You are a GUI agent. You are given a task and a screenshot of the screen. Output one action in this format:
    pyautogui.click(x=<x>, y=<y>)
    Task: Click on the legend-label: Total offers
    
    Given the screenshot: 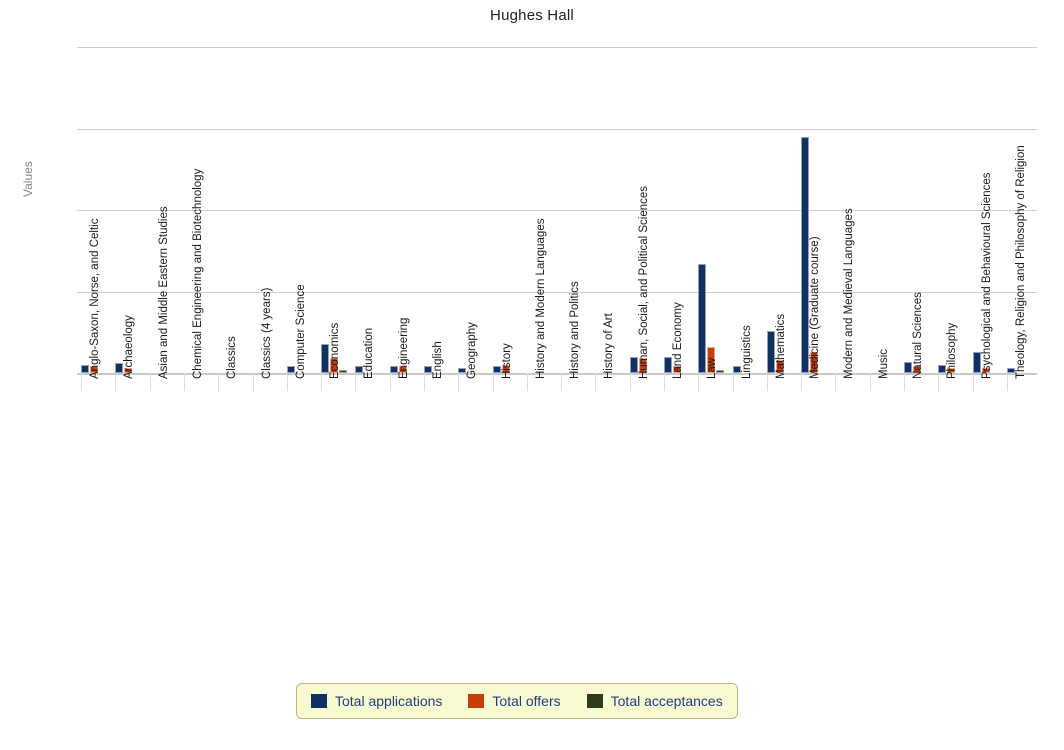 What is the action you would take?
    pyautogui.click(x=526, y=701)
    